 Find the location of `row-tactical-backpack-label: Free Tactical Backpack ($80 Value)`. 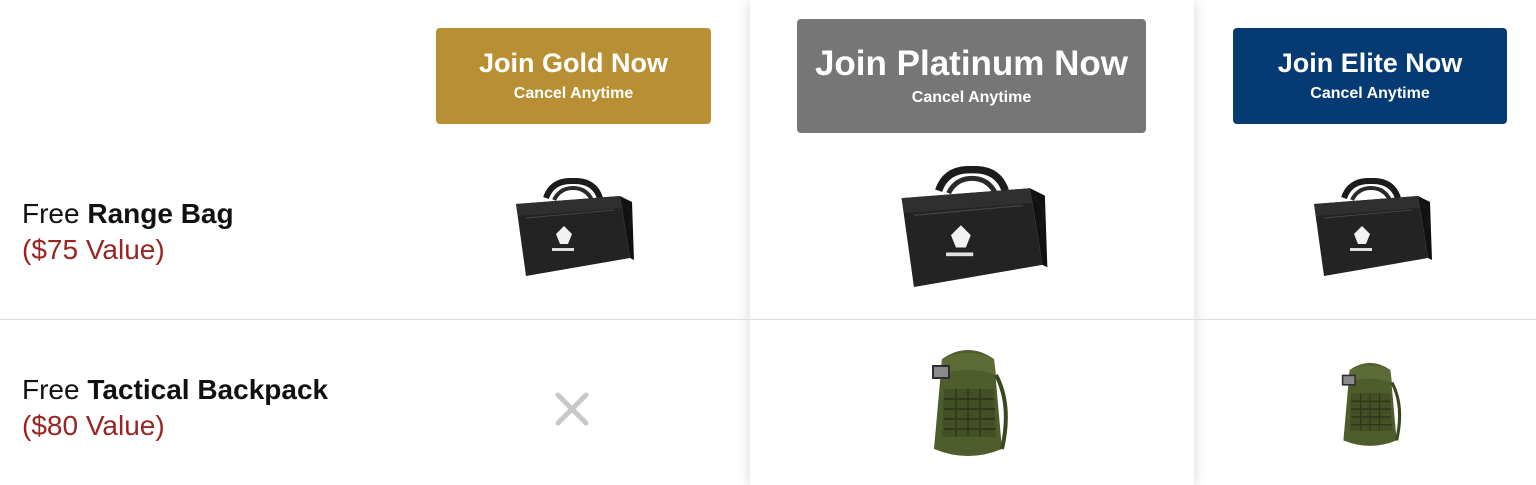

row-tactical-backpack-label: Free Tactical Backpack ($80 Value) is located at coordinates (175, 408).